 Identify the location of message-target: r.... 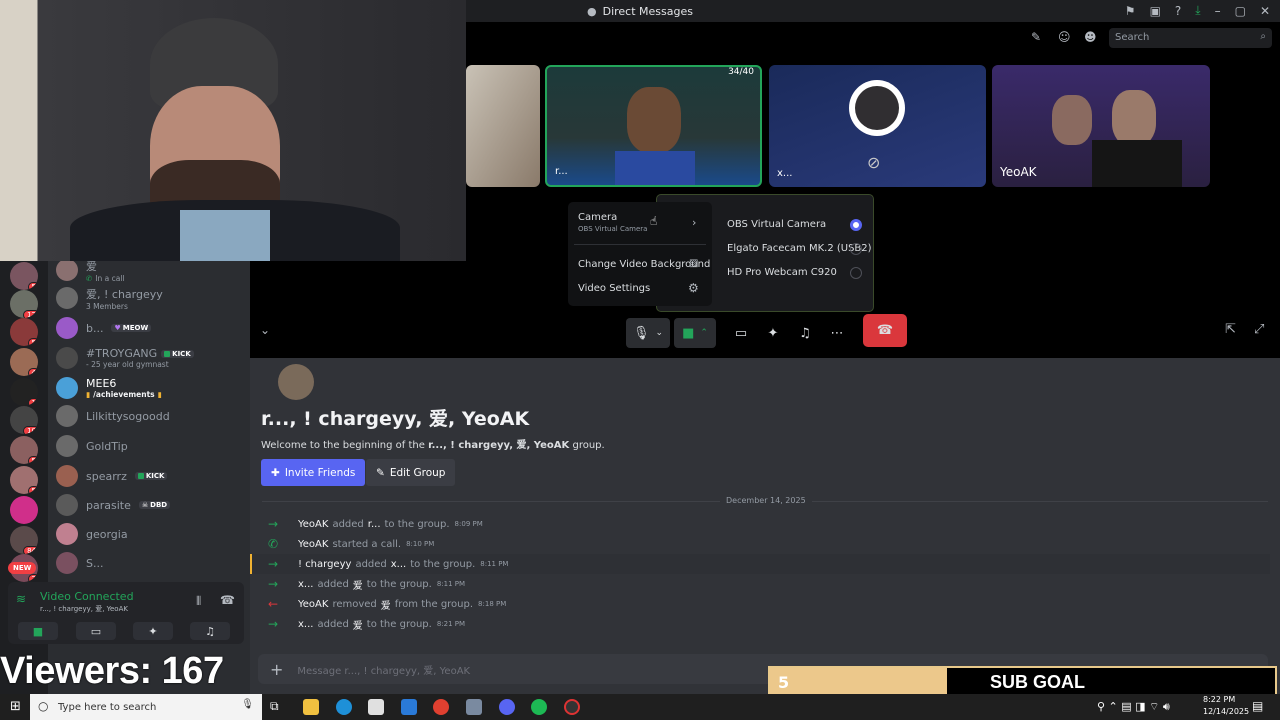
(374, 524).